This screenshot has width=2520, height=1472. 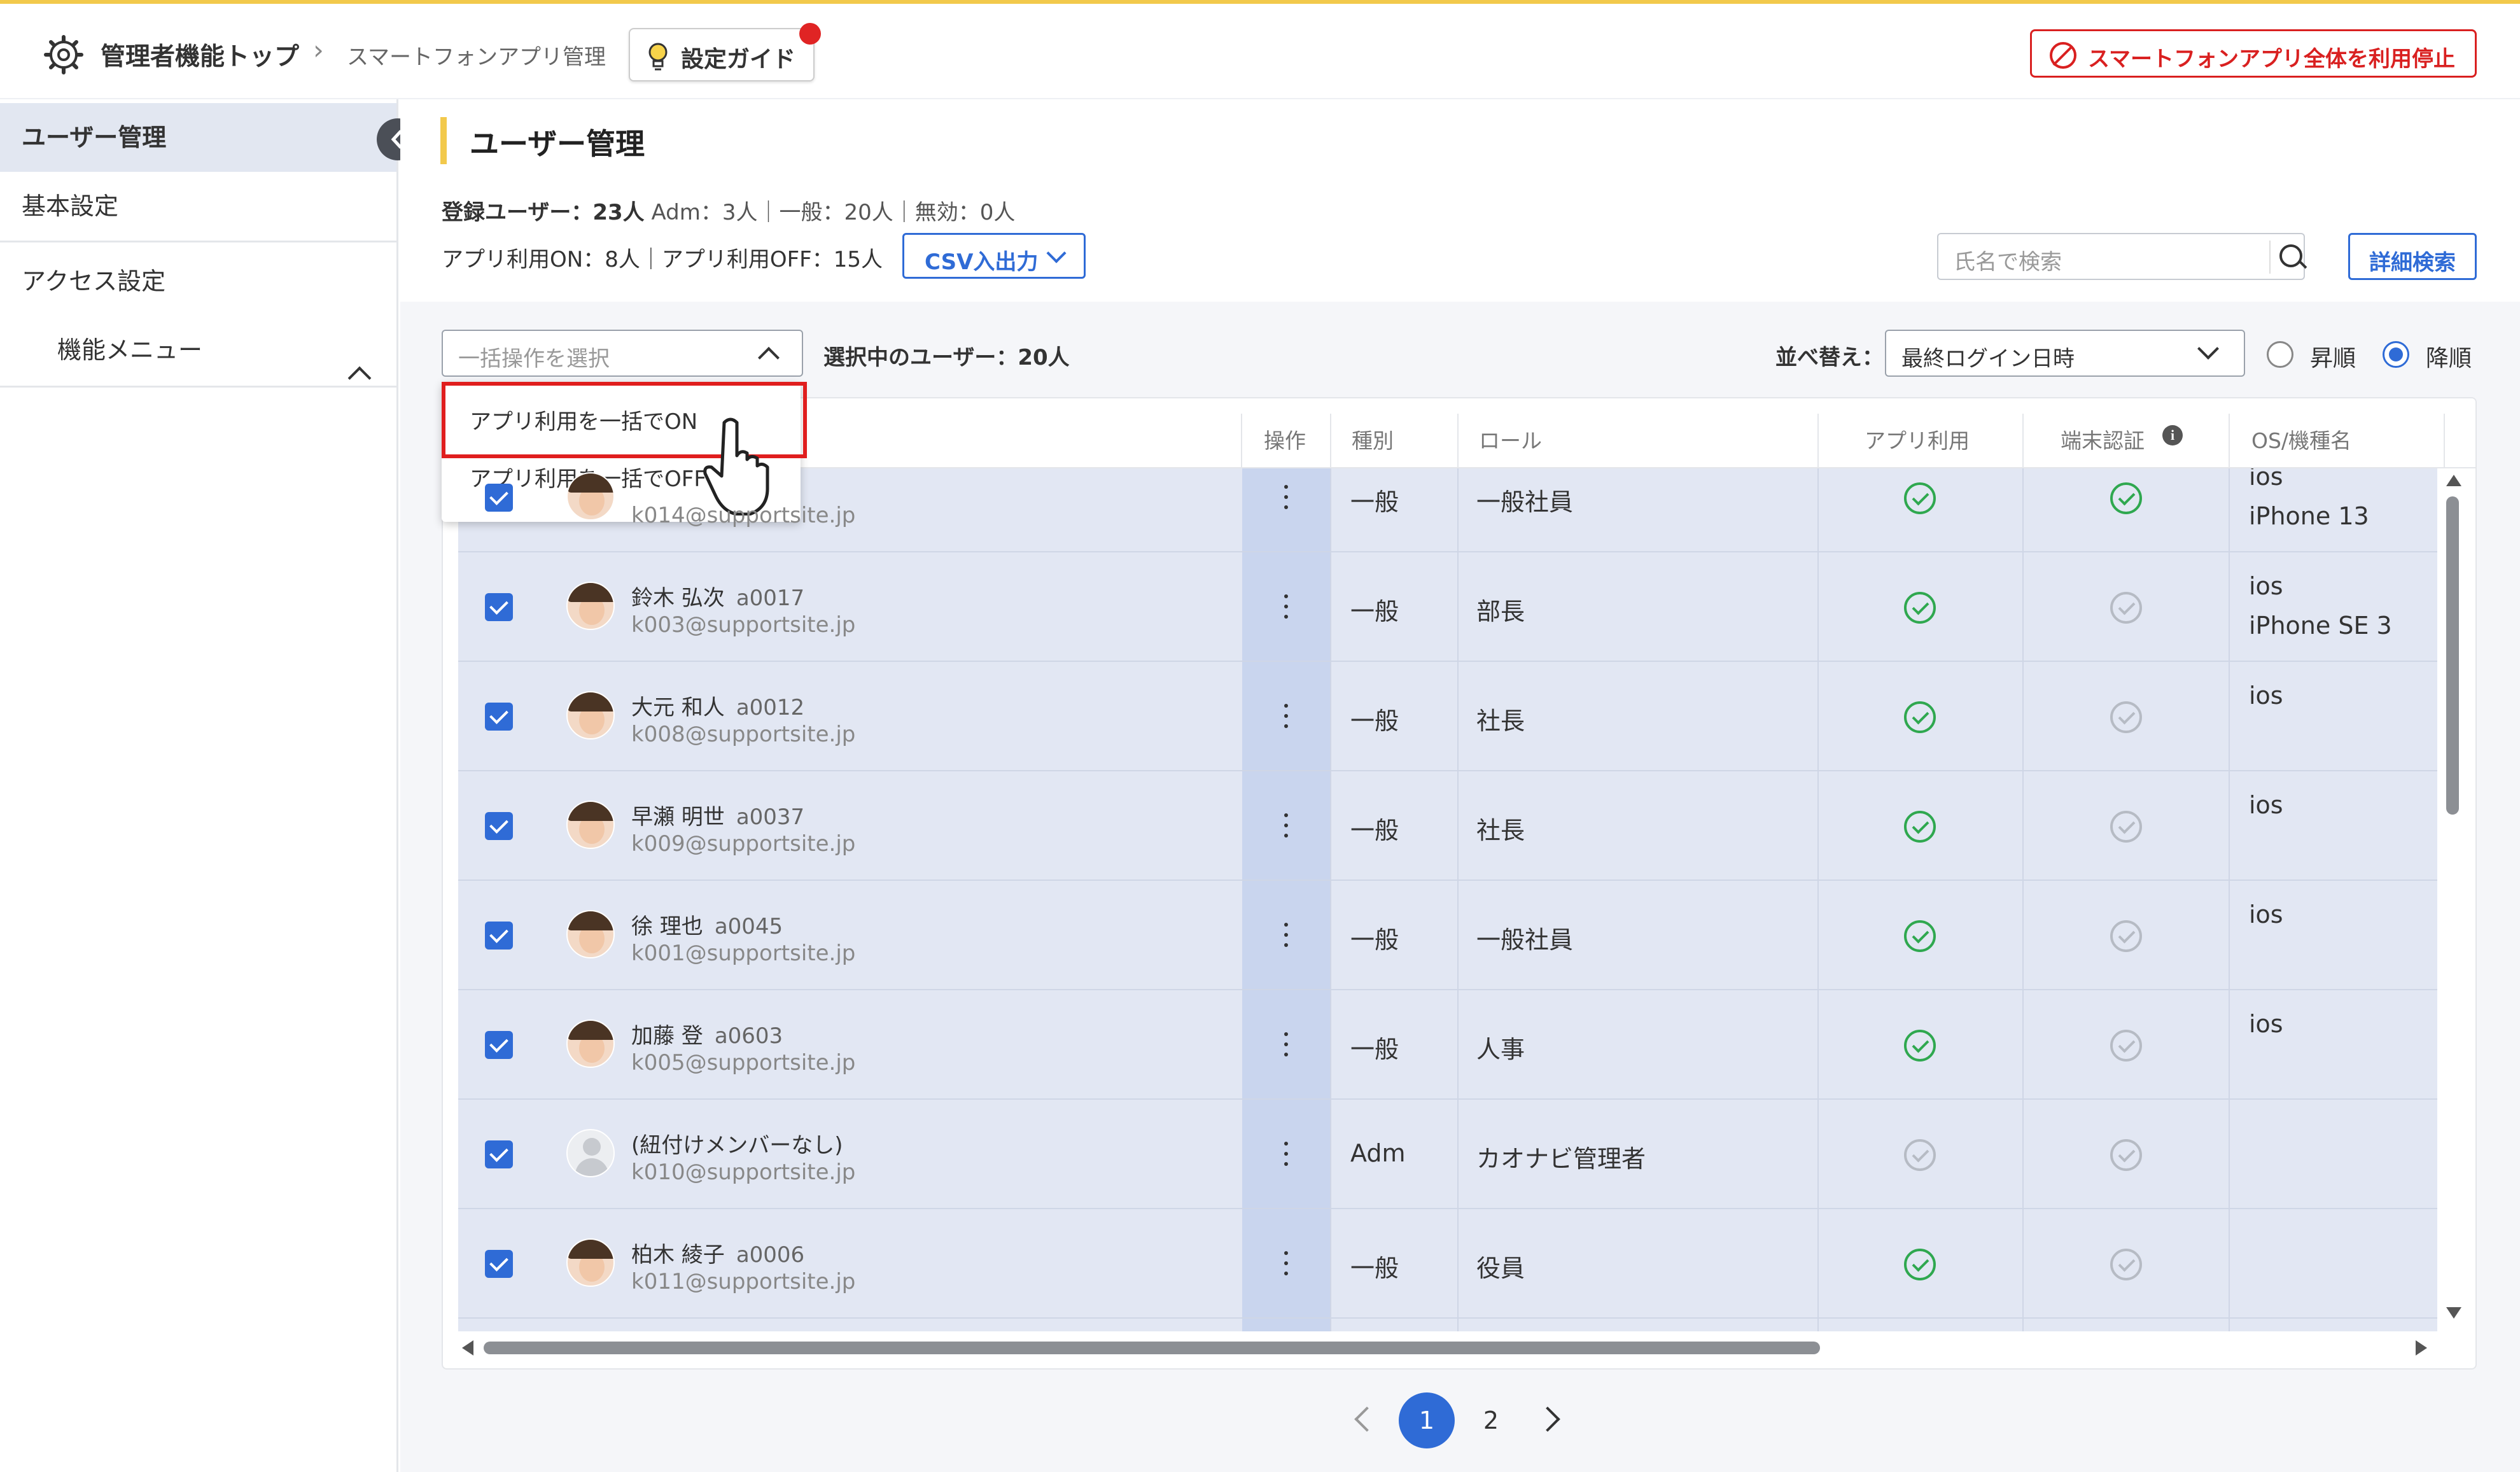 What do you see at coordinates (2309, 516) in the screenshot?
I see `device-model: iPhone 13` at bounding box center [2309, 516].